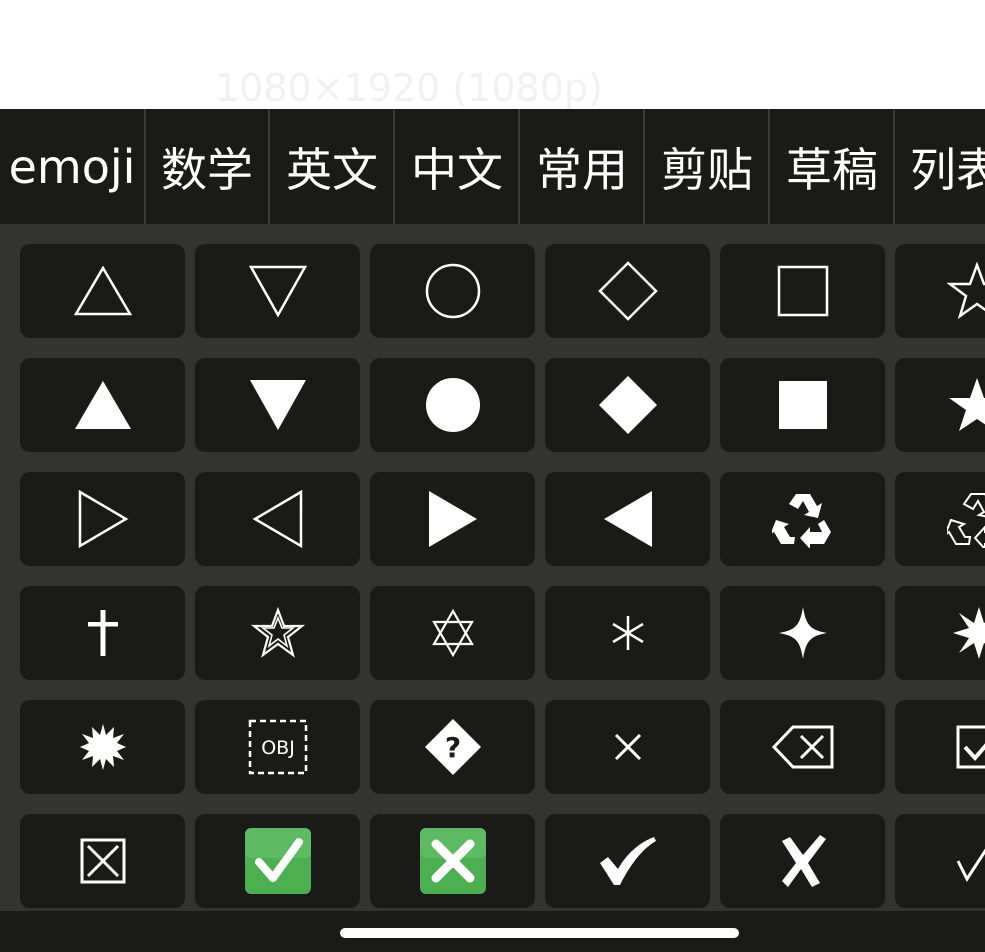  I want to click on key-white-square, so click(802, 291).